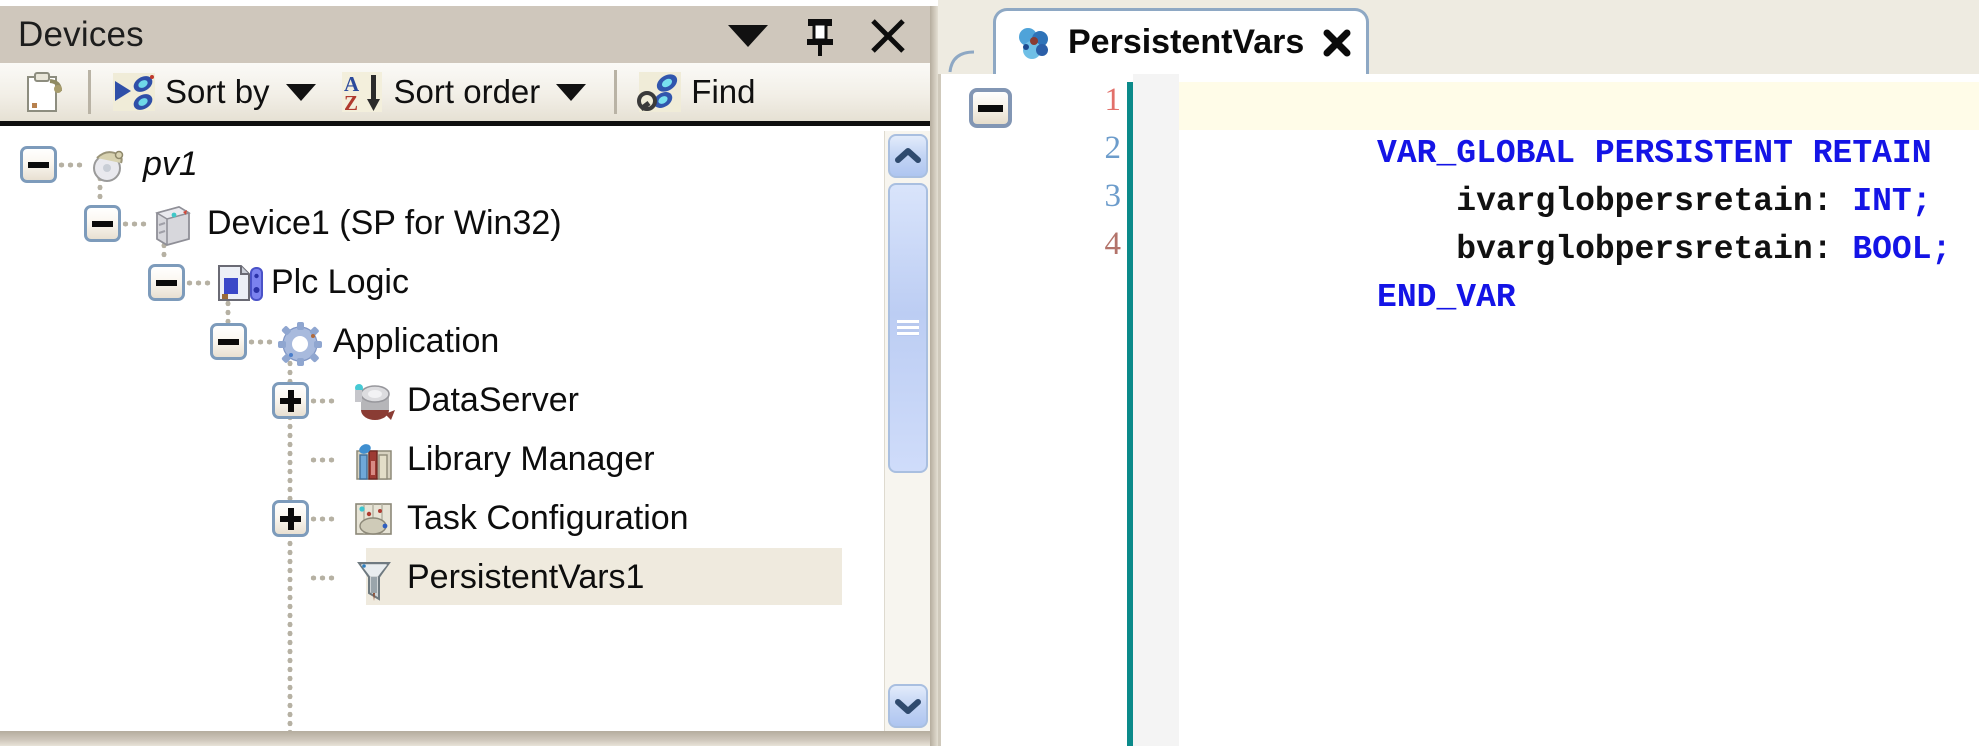 The image size is (1979, 746). Describe the element at coordinates (1113, 244) in the screenshot. I see `line-number: 4` at that location.